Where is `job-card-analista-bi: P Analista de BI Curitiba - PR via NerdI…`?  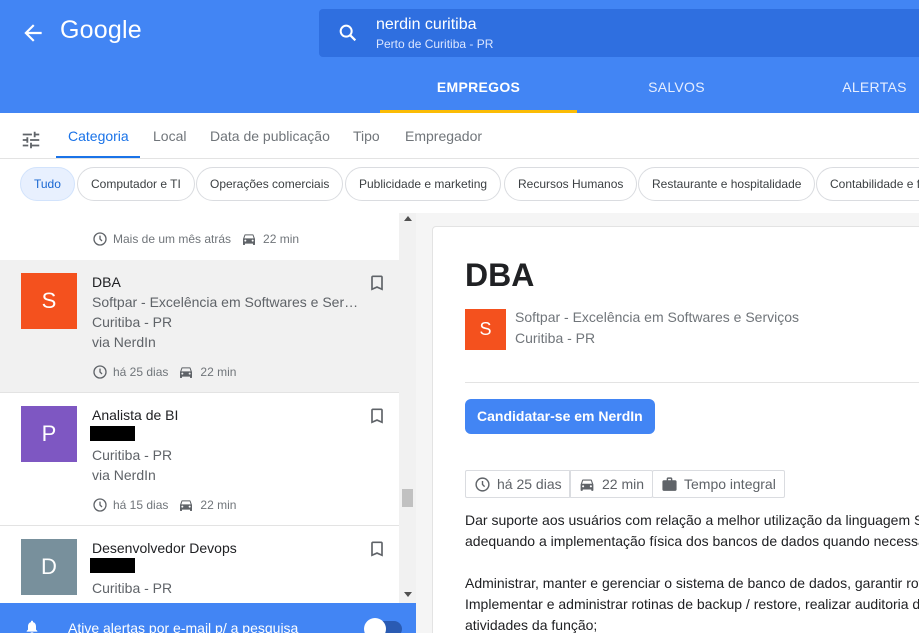
job-card-analista-bi: P Analista de BI Curitiba - PR via NerdI… is located at coordinates (200, 459).